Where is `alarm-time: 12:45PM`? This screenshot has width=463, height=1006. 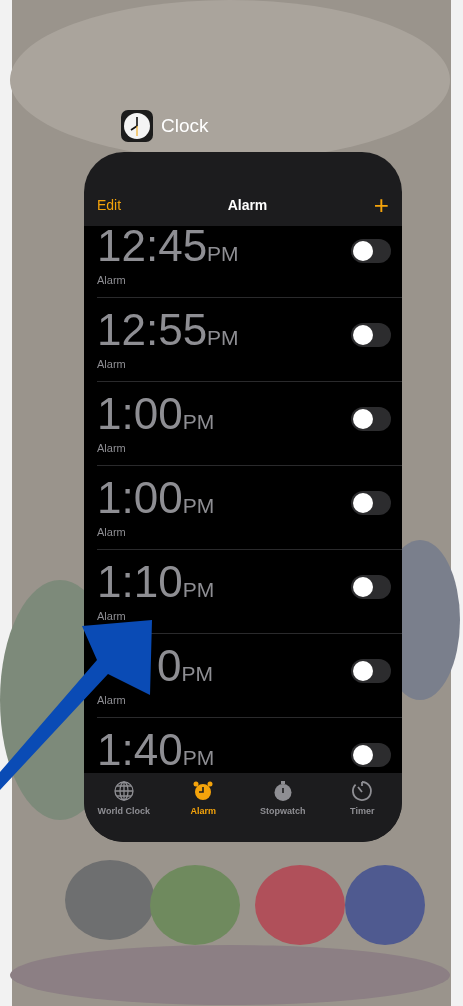 alarm-time: 12:45PM is located at coordinates (168, 247).